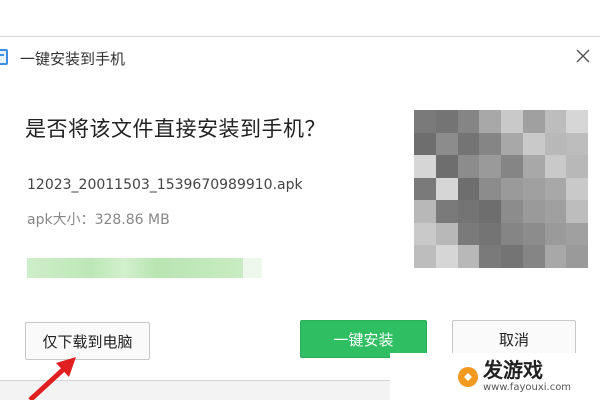  What do you see at coordinates (527, 387) in the screenshot?
I see `watermark-url: www.fayouxi.com` at bounding box center [527, 387].